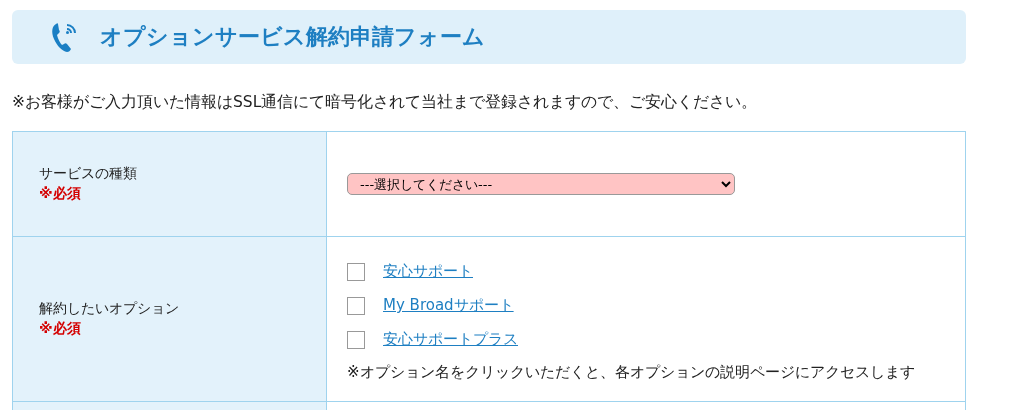  Describe the element at coordinates (428, 272) in the screenshot. I see `option-link: 安心サポート` at that location.